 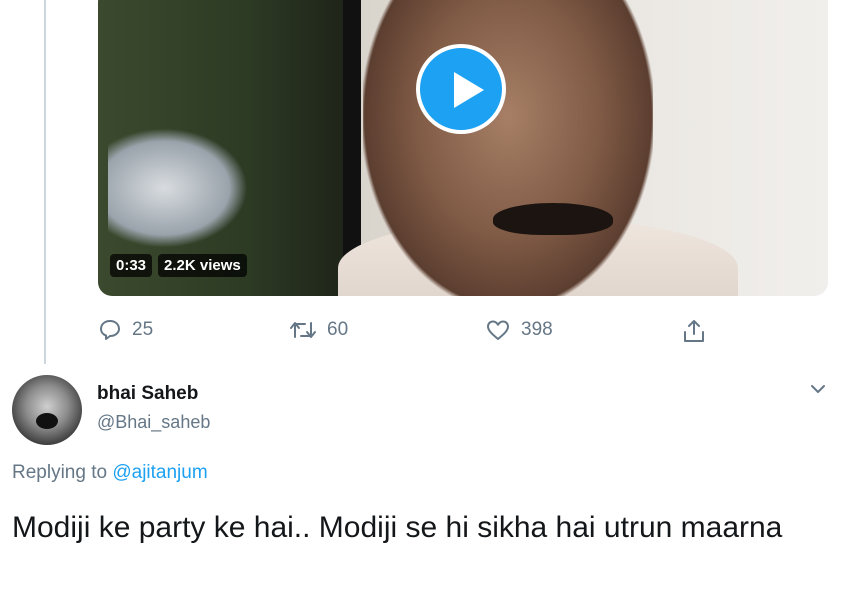 I want to click on video-duration-badge: 0:33, so click(x=131, y=265).